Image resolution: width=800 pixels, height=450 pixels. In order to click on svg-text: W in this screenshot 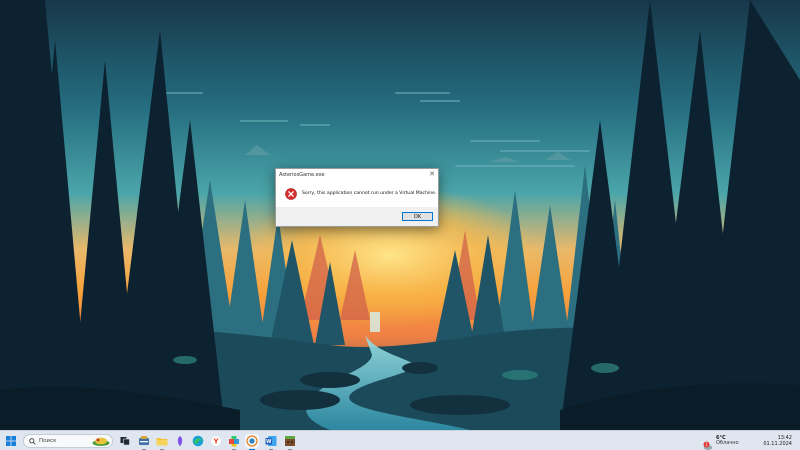, I will do `click(269, 442)`.